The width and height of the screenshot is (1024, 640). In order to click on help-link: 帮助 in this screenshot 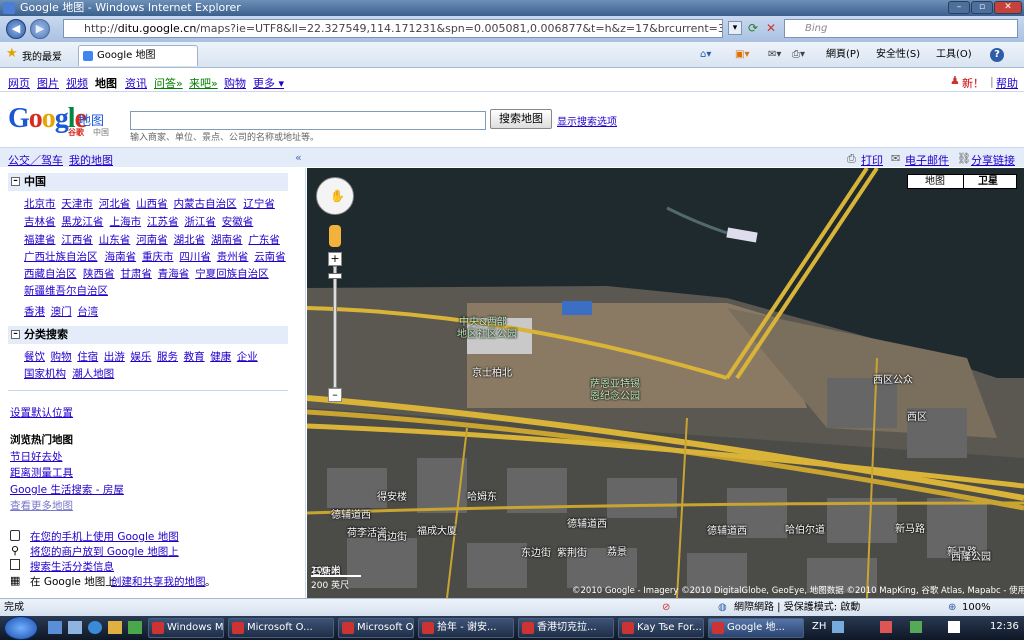, I will do `click(1007, 83)`.